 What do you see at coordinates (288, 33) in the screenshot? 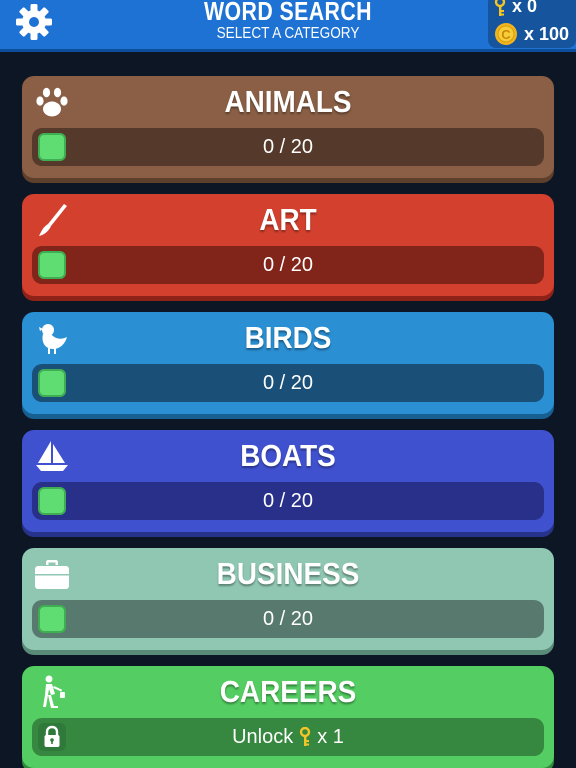
I see `page-subtitle: SELECT A CATEGORY` at bounding box center [288, 33].